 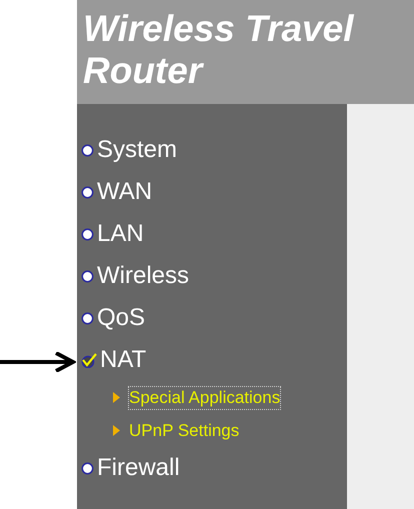 I want to click on submenu-item: Special Applications, so click(x=204, y=397).